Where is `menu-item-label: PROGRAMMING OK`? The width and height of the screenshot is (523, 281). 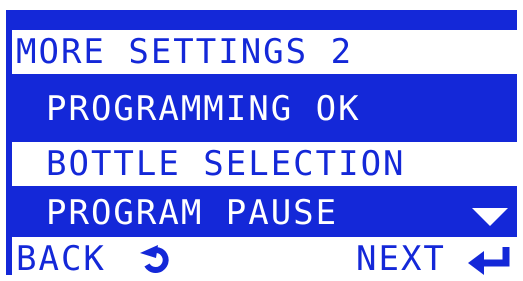 menu-item-label: PROGRAMMING OK is located at coordinates (203, 109).